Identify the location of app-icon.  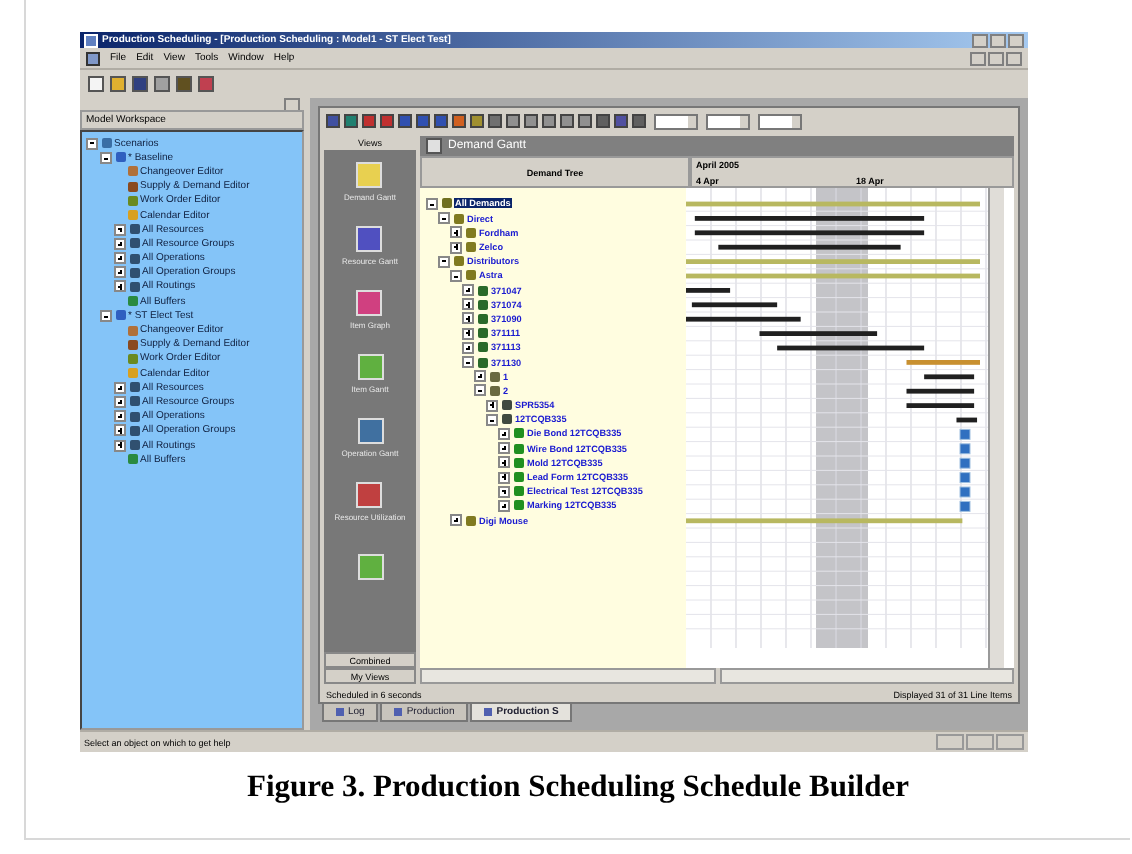
(91, 40).